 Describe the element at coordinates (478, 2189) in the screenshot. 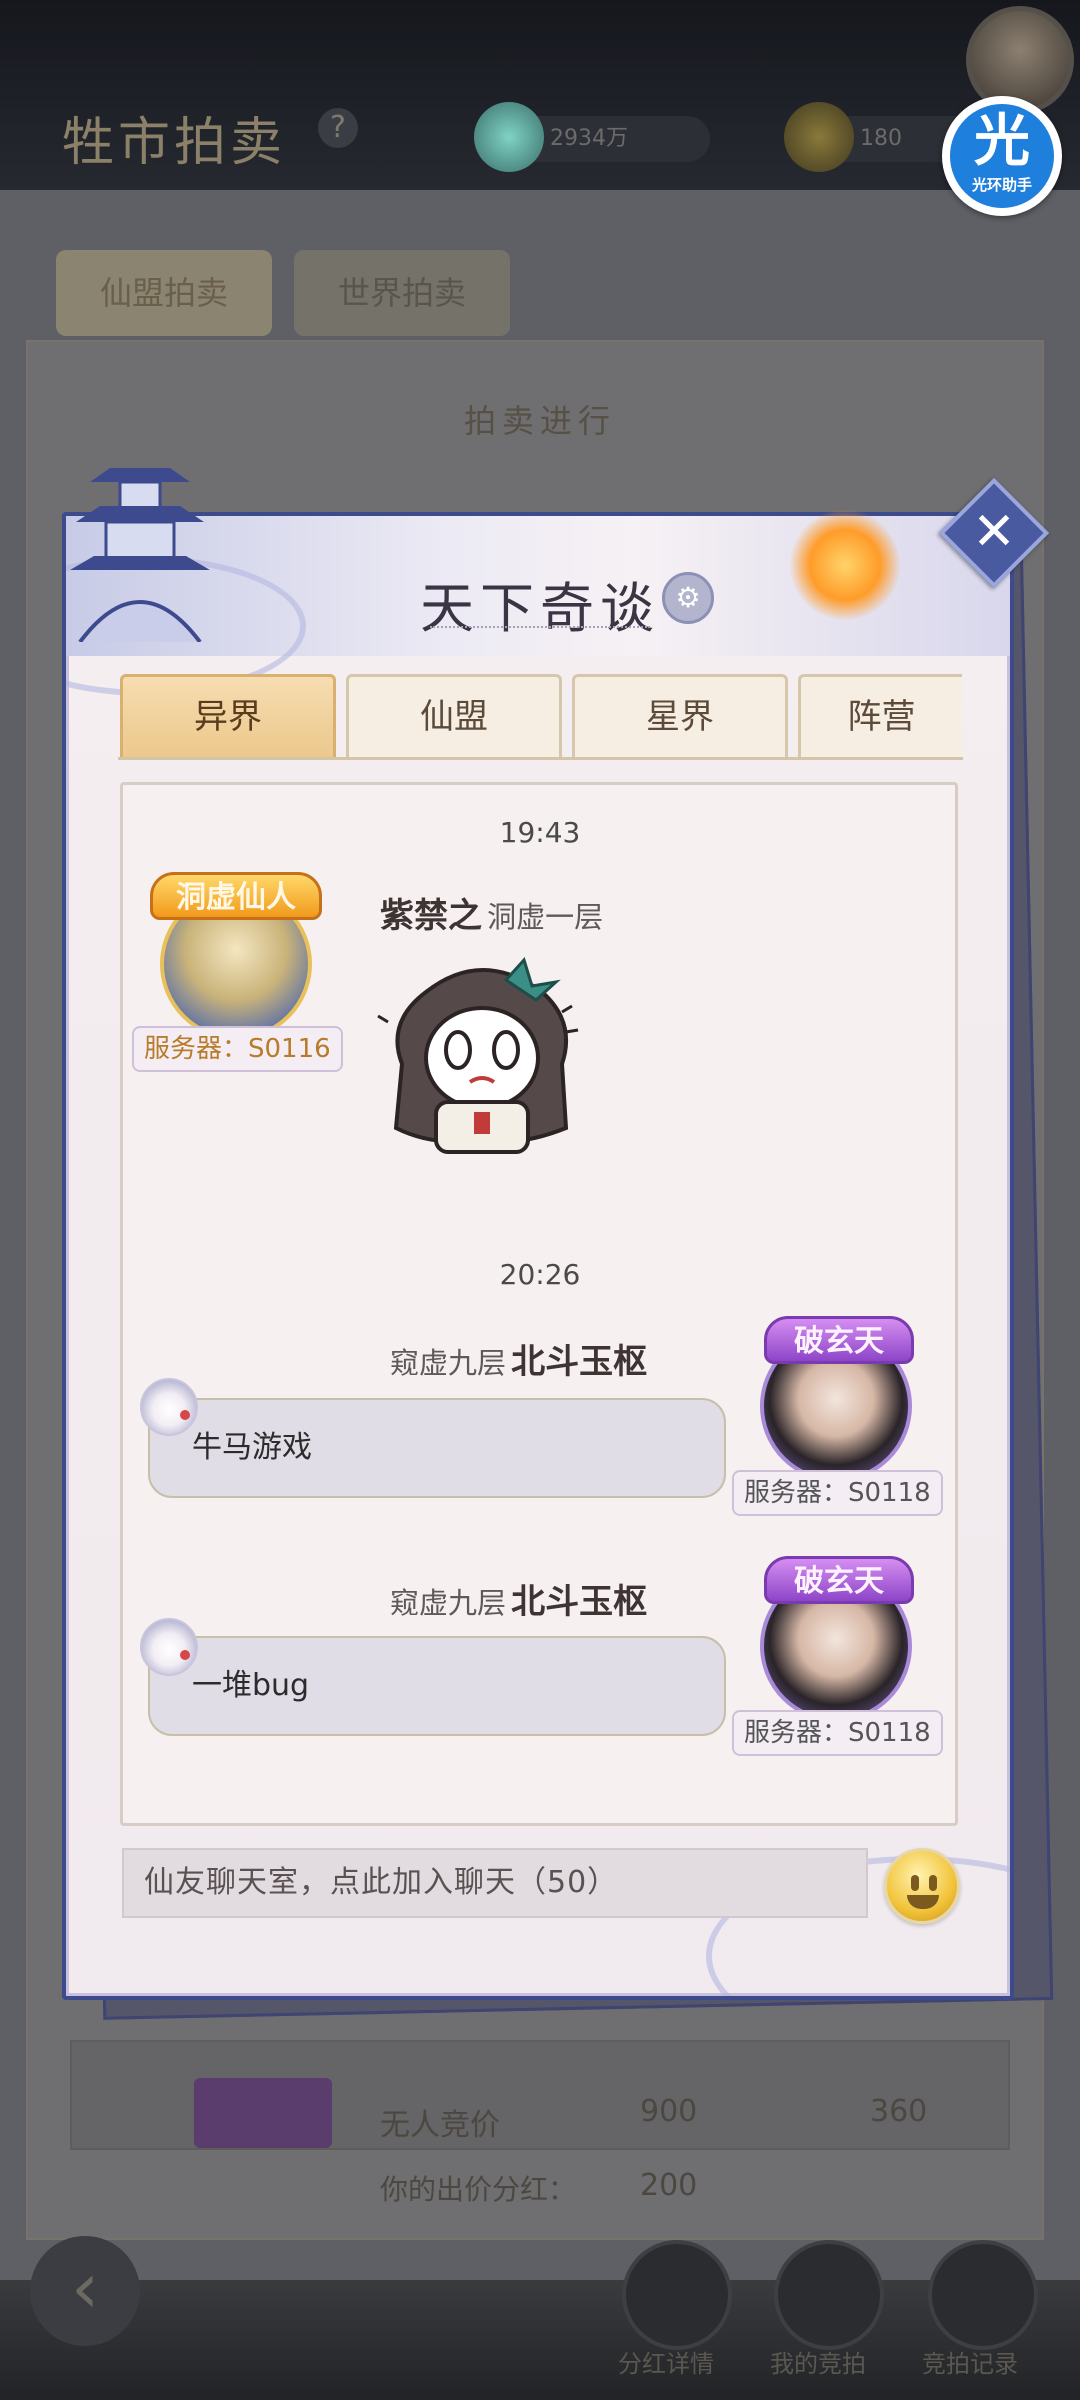

I see `bg-bid-label: 你的出价分红：` at that location.